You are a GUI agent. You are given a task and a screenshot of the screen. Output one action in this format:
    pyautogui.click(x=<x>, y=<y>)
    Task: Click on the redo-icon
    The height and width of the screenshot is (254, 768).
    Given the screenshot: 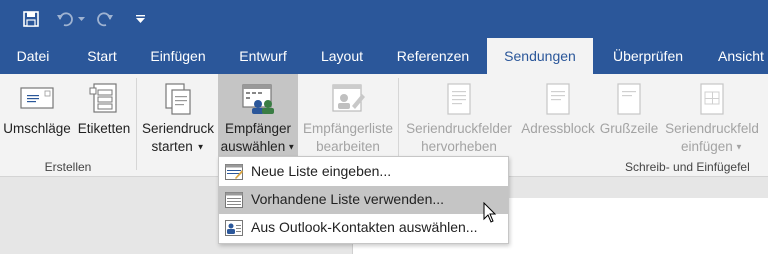 What is the action you would take?
    pyautogui.click(x=105, y=19)
    